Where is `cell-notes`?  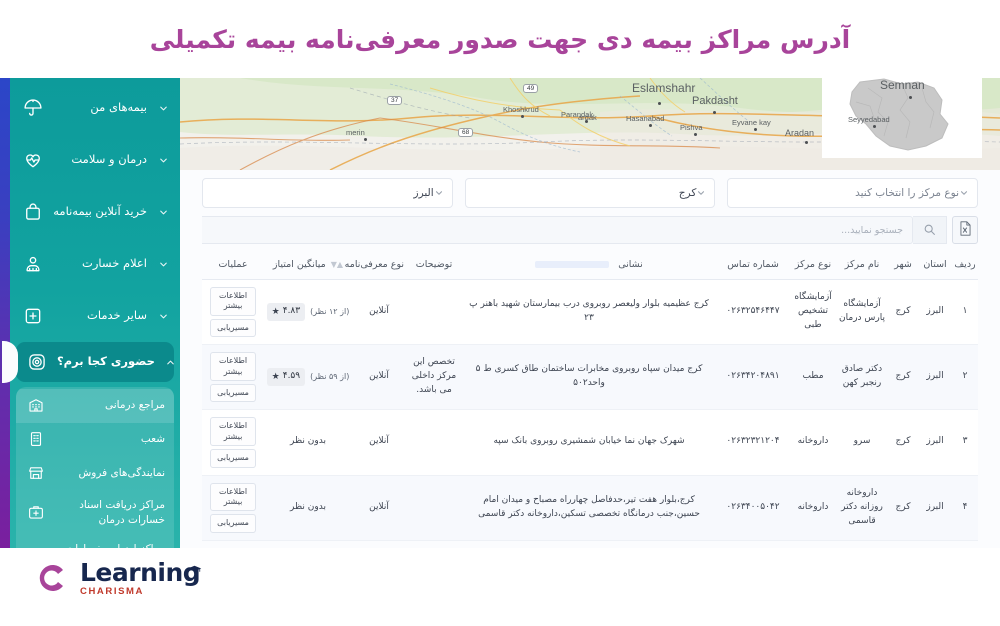 cell-notes is located at coordinates (434, 442).